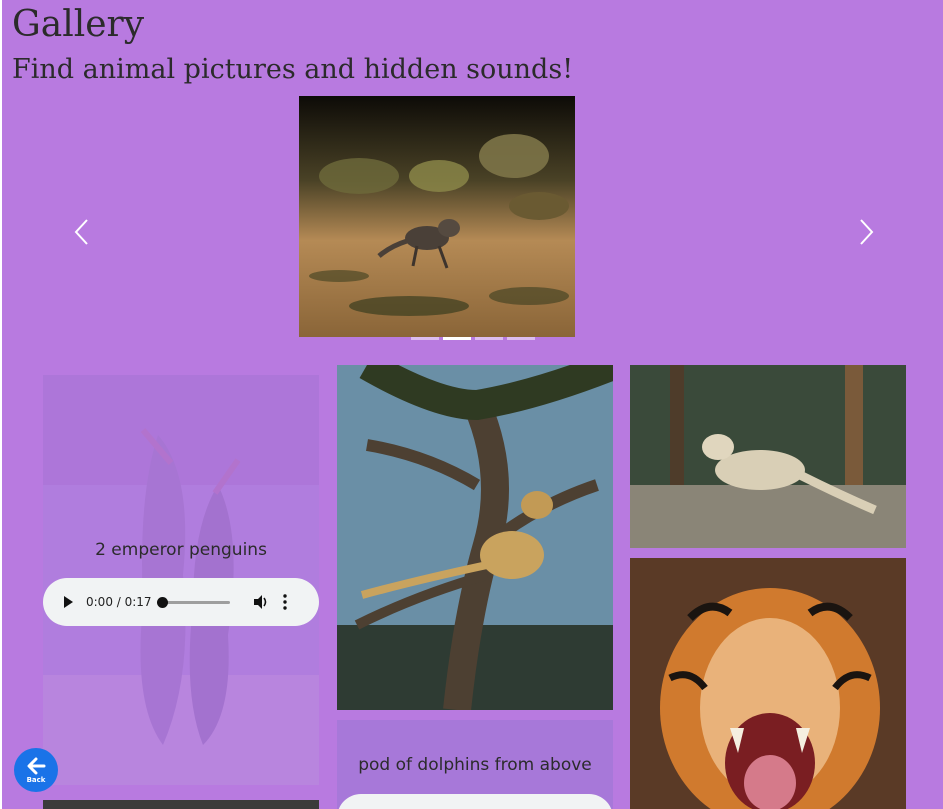  I want to click on gallery-caption: pod of dolphins from above, so click(475, 765).